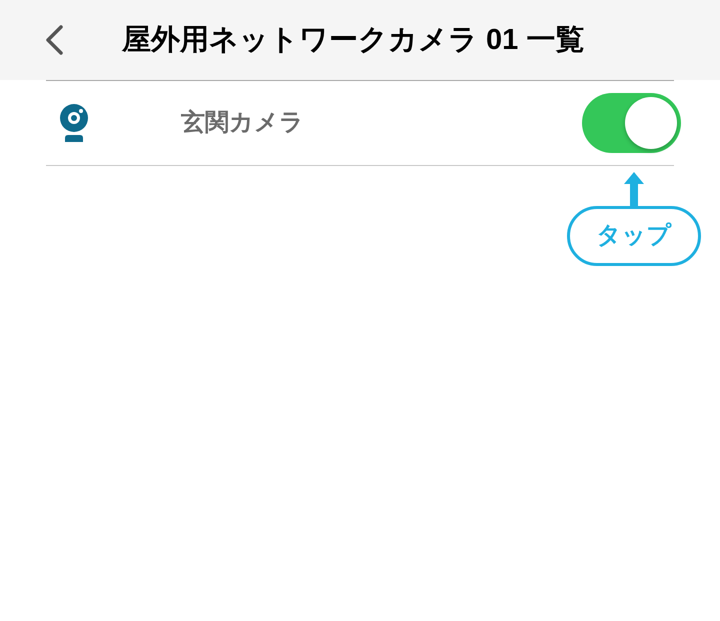  What do you see at coordinates (634, 189) in the screenshot?
I see `up-arrow-icon` at bounding box center [634, 189].